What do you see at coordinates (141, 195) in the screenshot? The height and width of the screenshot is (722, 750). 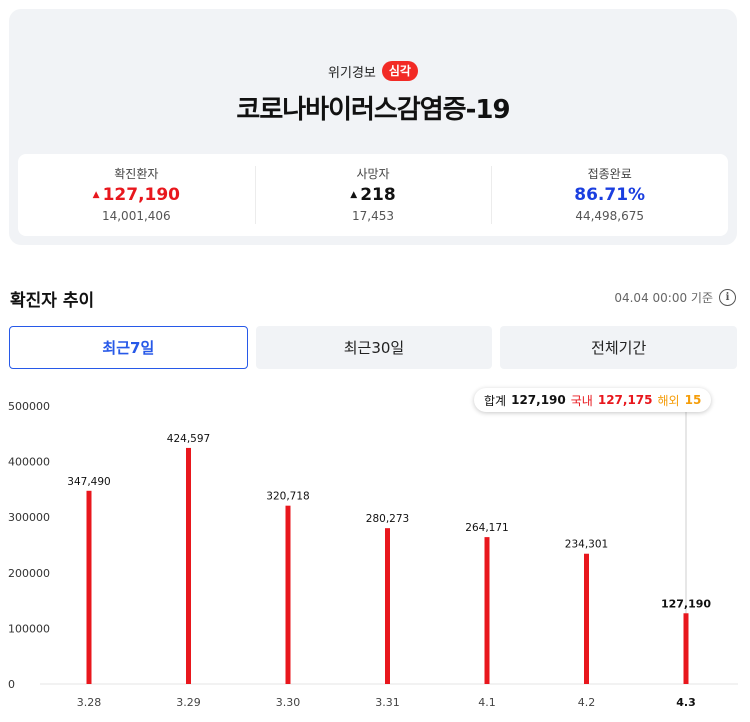 I see `stat-value-number: 127,190` at bounding box center [141, 195].